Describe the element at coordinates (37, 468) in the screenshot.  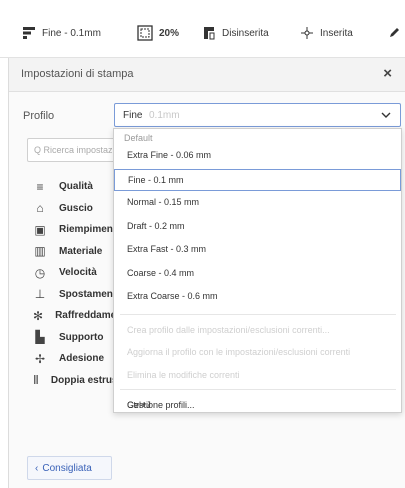
I see `back-chevron-icon: ‹` at that location.